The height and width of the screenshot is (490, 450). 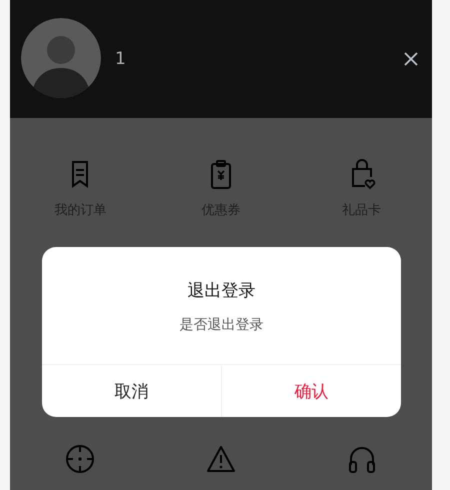 I want to click on cancel-button: 取消, so click(x=132, y=391).